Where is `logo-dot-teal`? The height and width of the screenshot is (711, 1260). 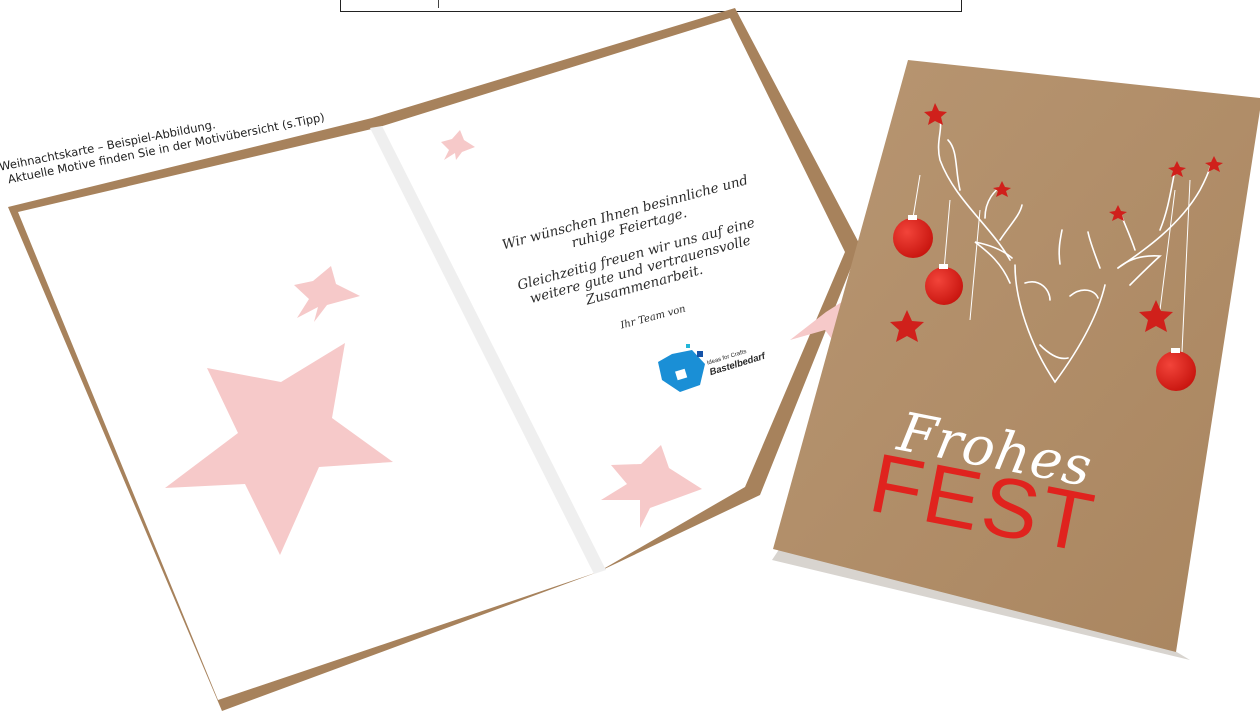
logo-dot-teal is located at coordinates (688, 346).